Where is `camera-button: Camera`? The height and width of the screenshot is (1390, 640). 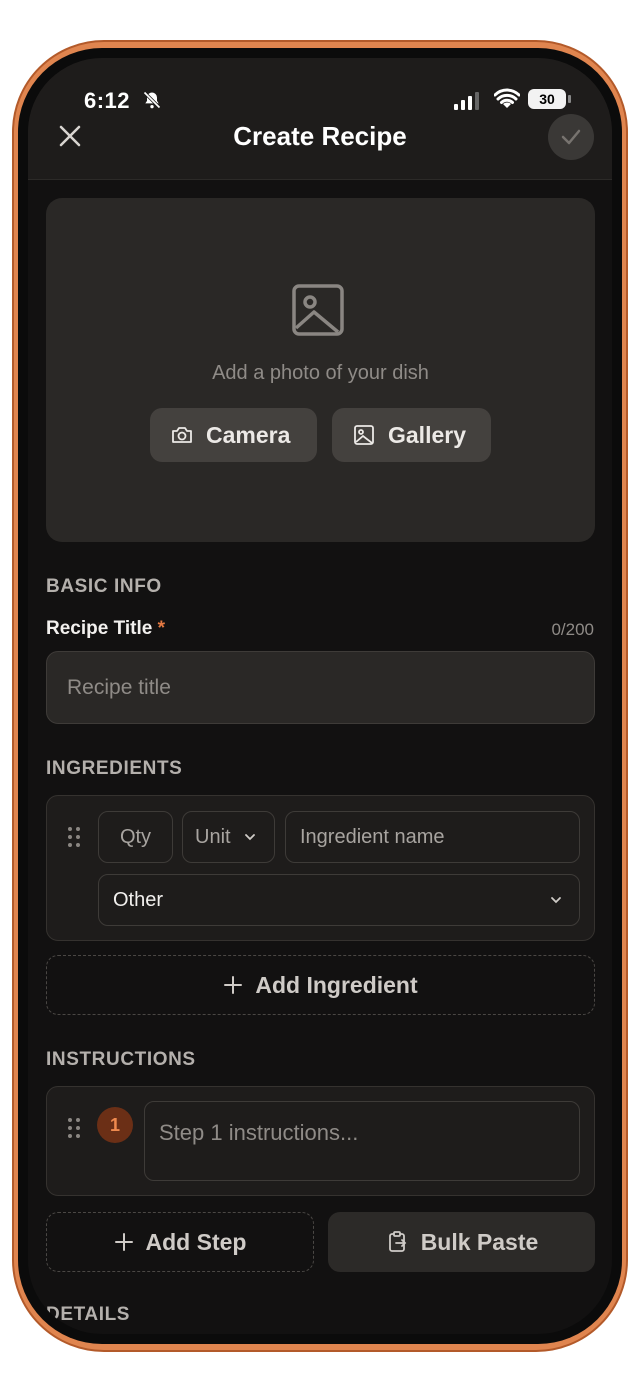 camera-button: Camera is located at coordinates (233, 435).